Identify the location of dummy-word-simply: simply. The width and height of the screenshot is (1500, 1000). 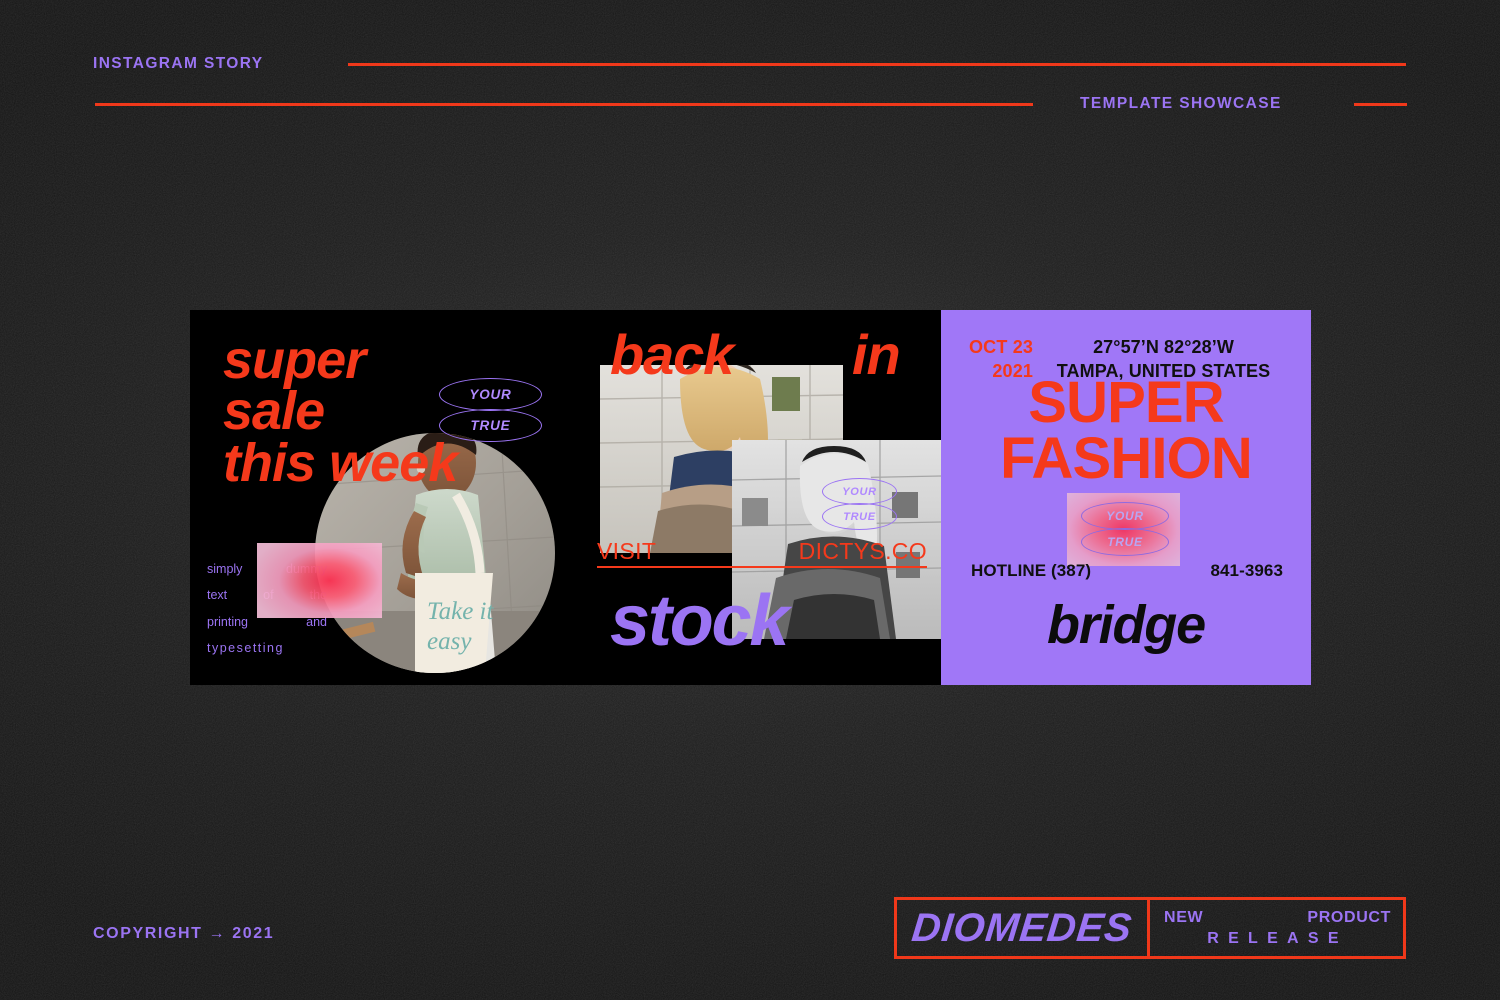
(225, 569).